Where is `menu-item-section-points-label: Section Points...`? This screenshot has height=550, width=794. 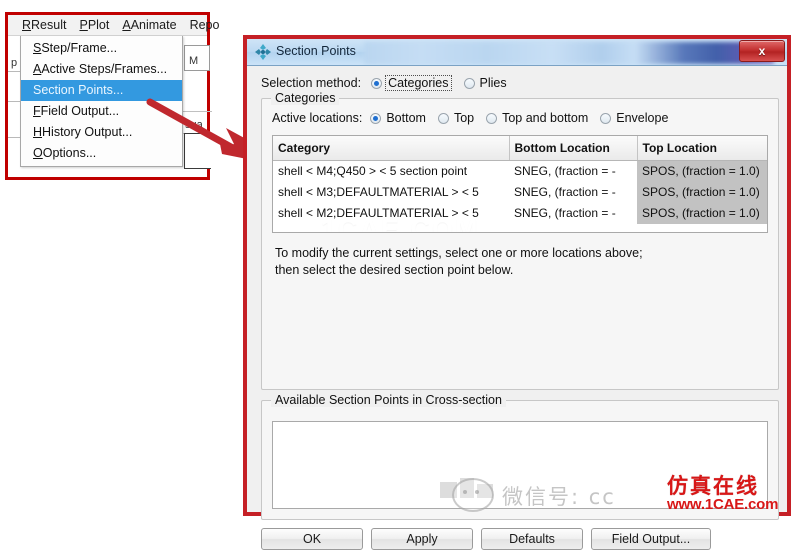
menu-item-section-points-label: Section Points... is located at coordinates (78, 90).